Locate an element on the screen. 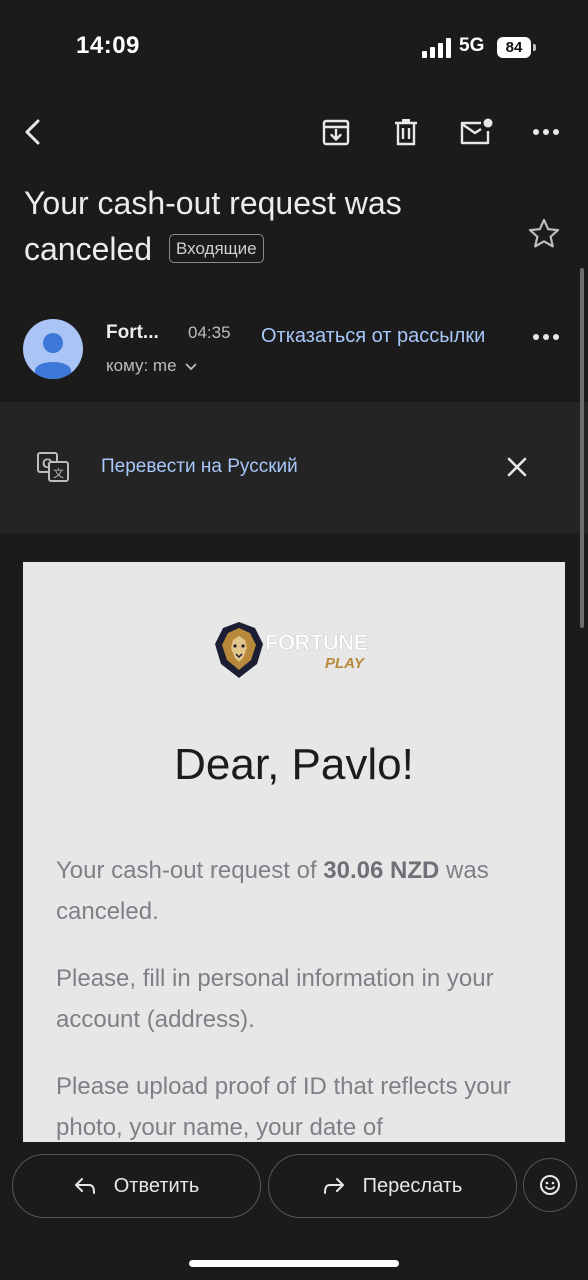 This screenshot has height=1280, width=588. forward-button: Переслать is located at coordinates (392, 1186).